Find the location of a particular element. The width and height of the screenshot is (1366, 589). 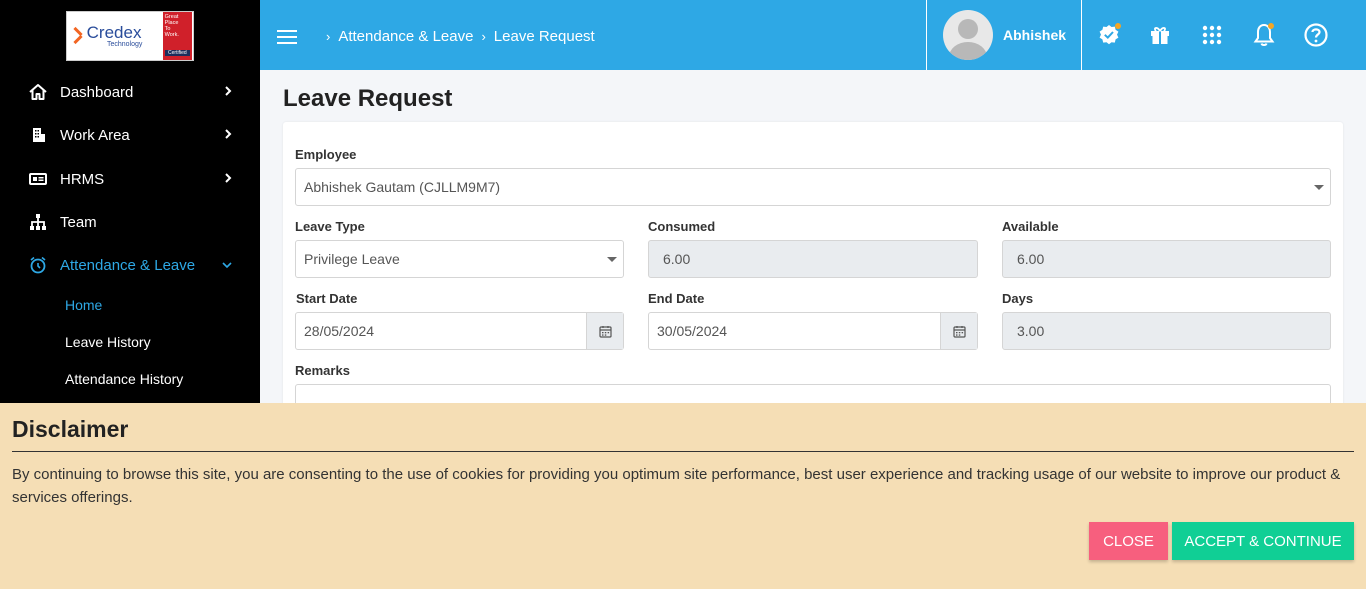

sidebar-item-label: Dashboard is located at coordinates (97, 92).